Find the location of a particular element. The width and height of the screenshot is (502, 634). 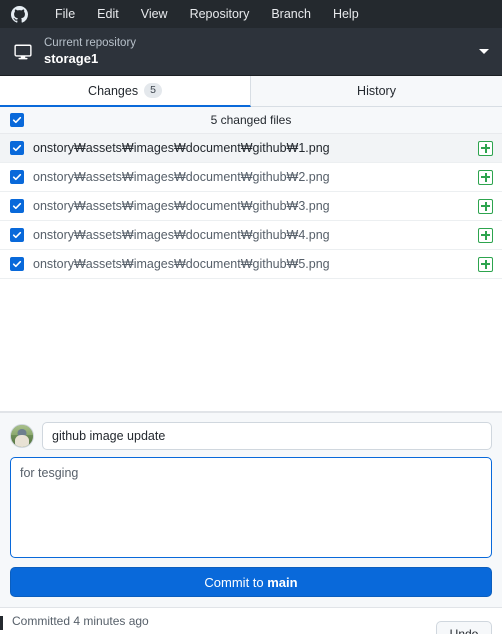

select-all-checkbox is located at coordinates (17, 120).